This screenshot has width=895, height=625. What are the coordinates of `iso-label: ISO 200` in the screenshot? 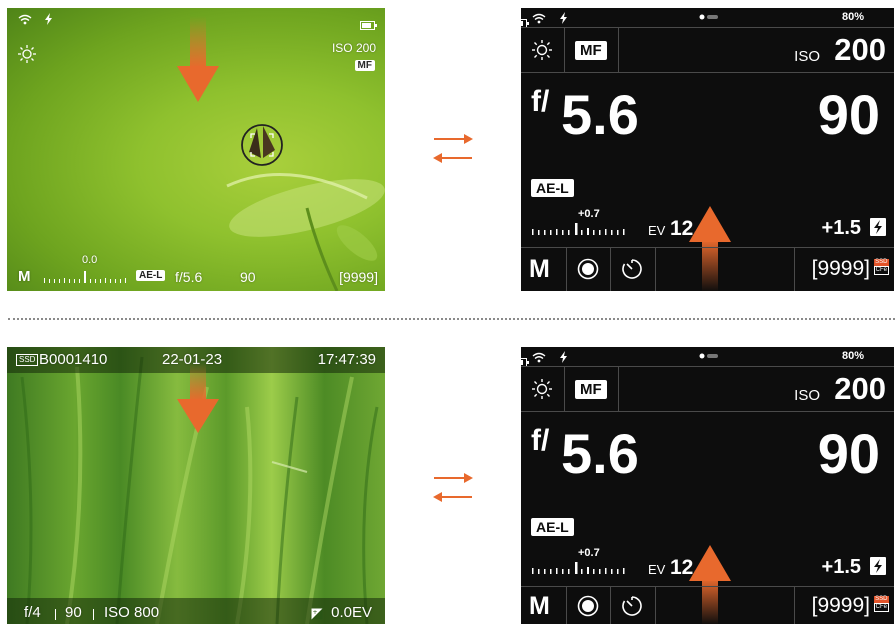 It's located at (353, 48).